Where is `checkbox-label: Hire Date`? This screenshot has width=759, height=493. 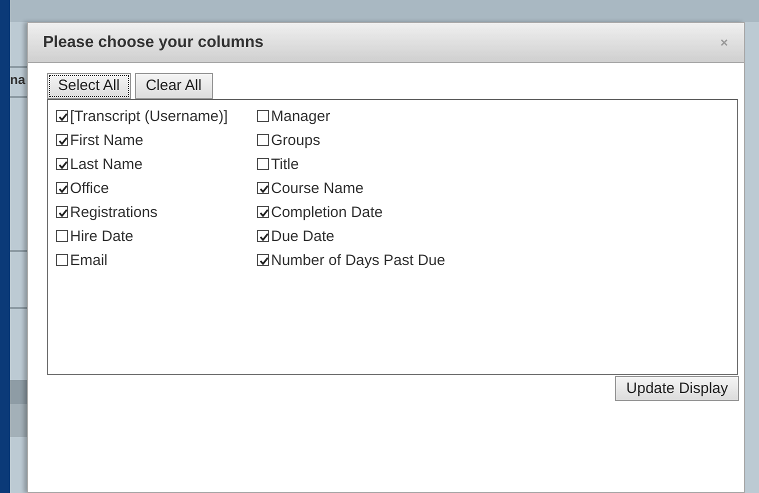 checkbox-label: Hire Date is located at coordinates (102, 236).